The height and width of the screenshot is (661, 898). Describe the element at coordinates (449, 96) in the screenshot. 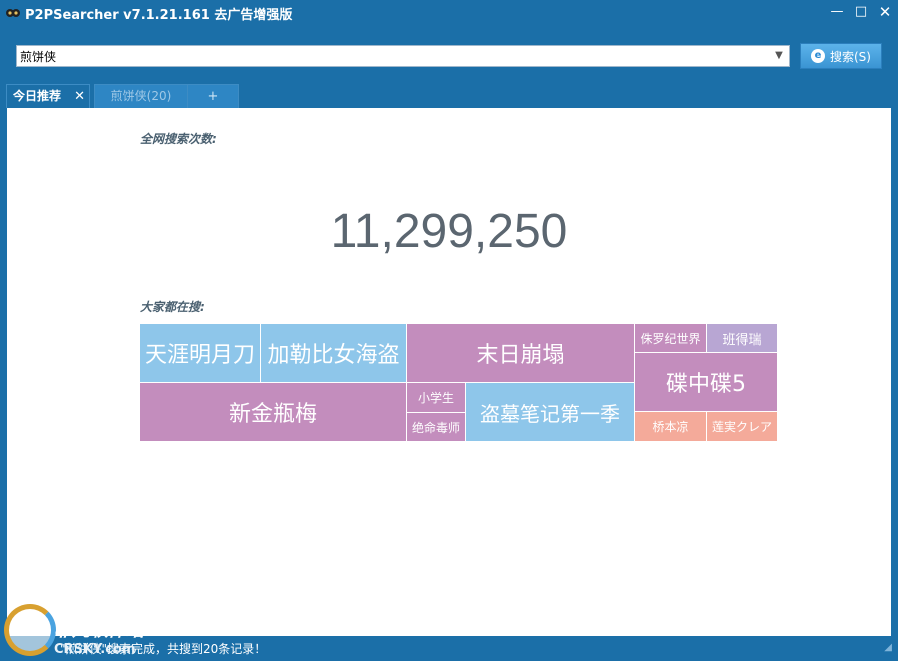

I see `tab-bar: 今日推荐 ✕ 煎饼侠(20) +` at that location.